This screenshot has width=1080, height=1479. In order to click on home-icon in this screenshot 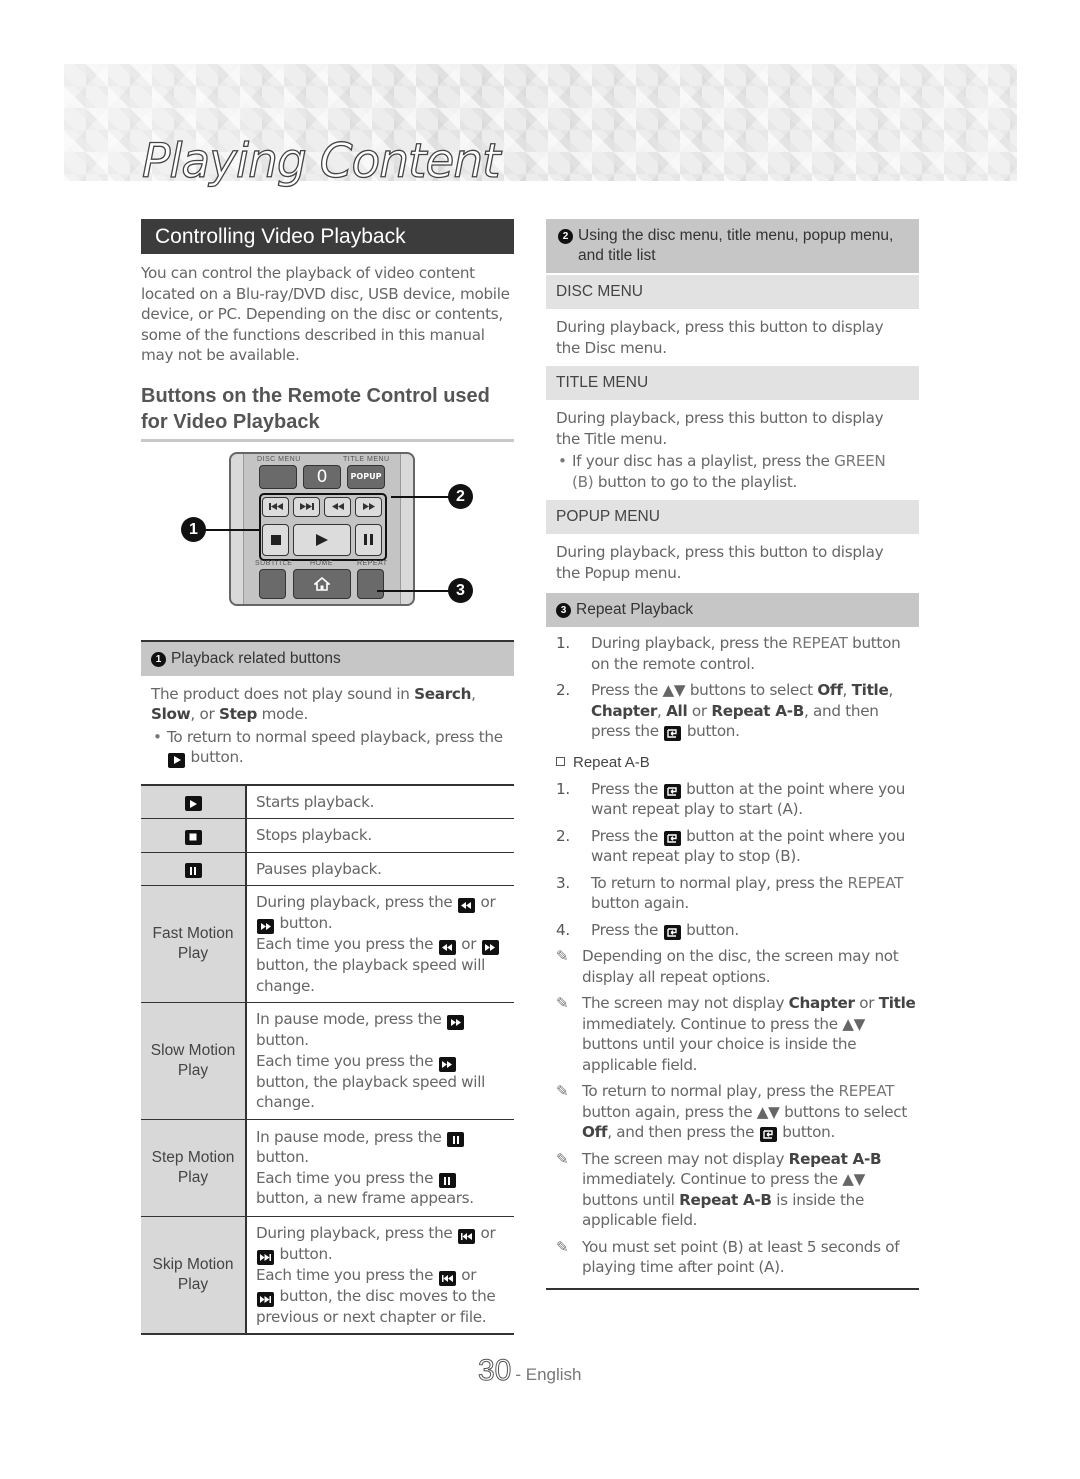, I will do `click(322, 583)`.